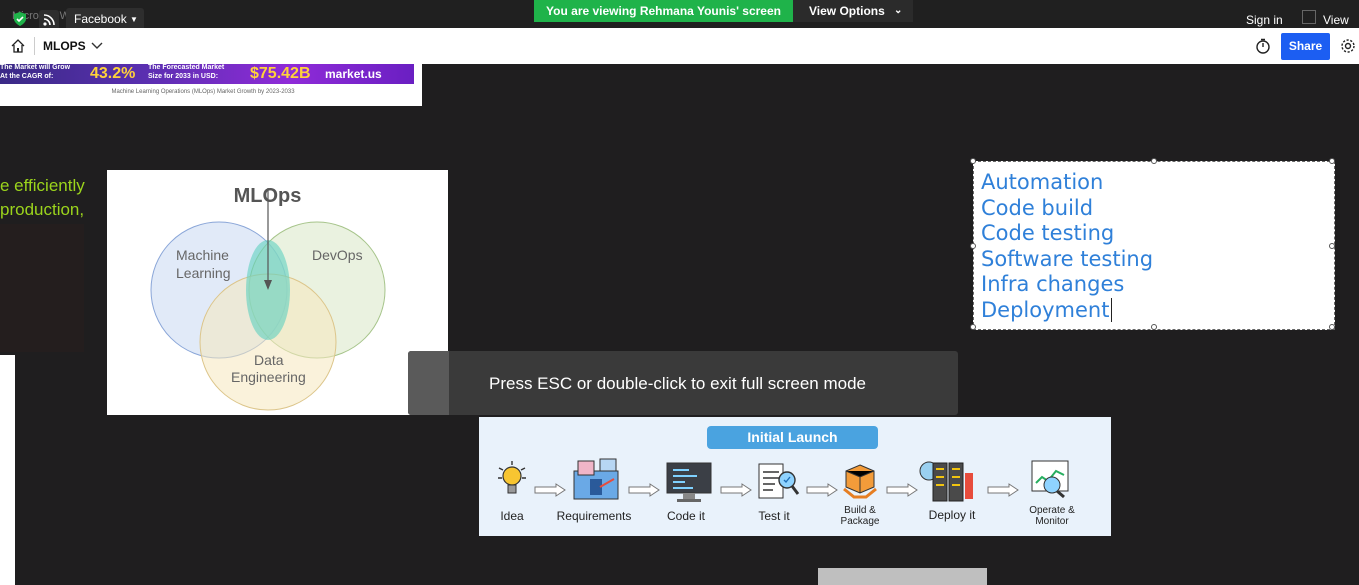 The height and width of the screenshot is (585, 1359). I want to click on step-label-operate-line2: Monitor, so click(1052, 521).